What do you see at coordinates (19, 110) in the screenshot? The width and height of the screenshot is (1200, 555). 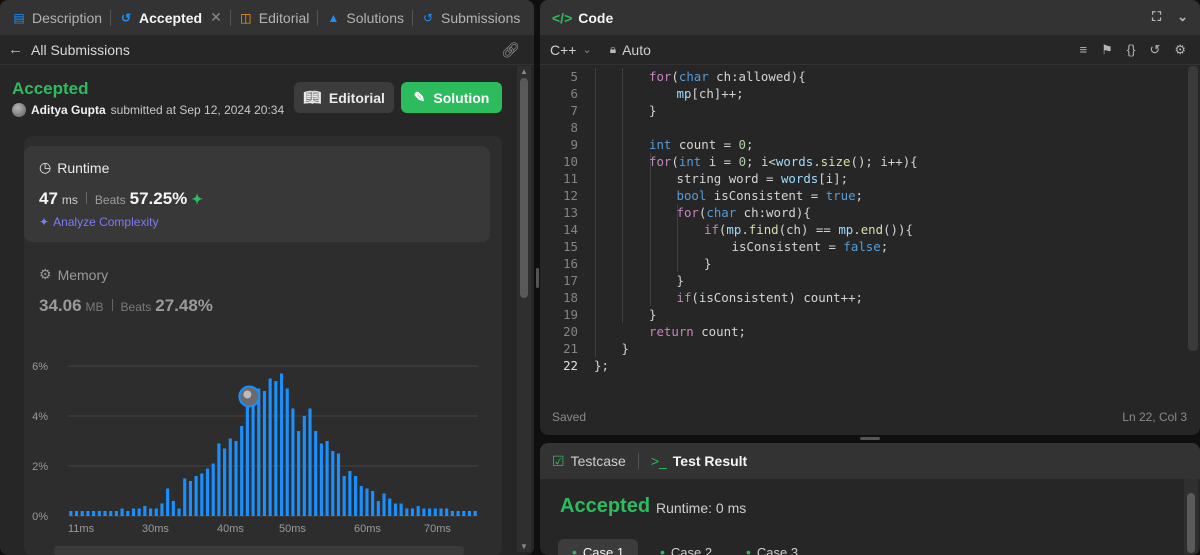 I see `avatar` at bounding box center [19, 110].